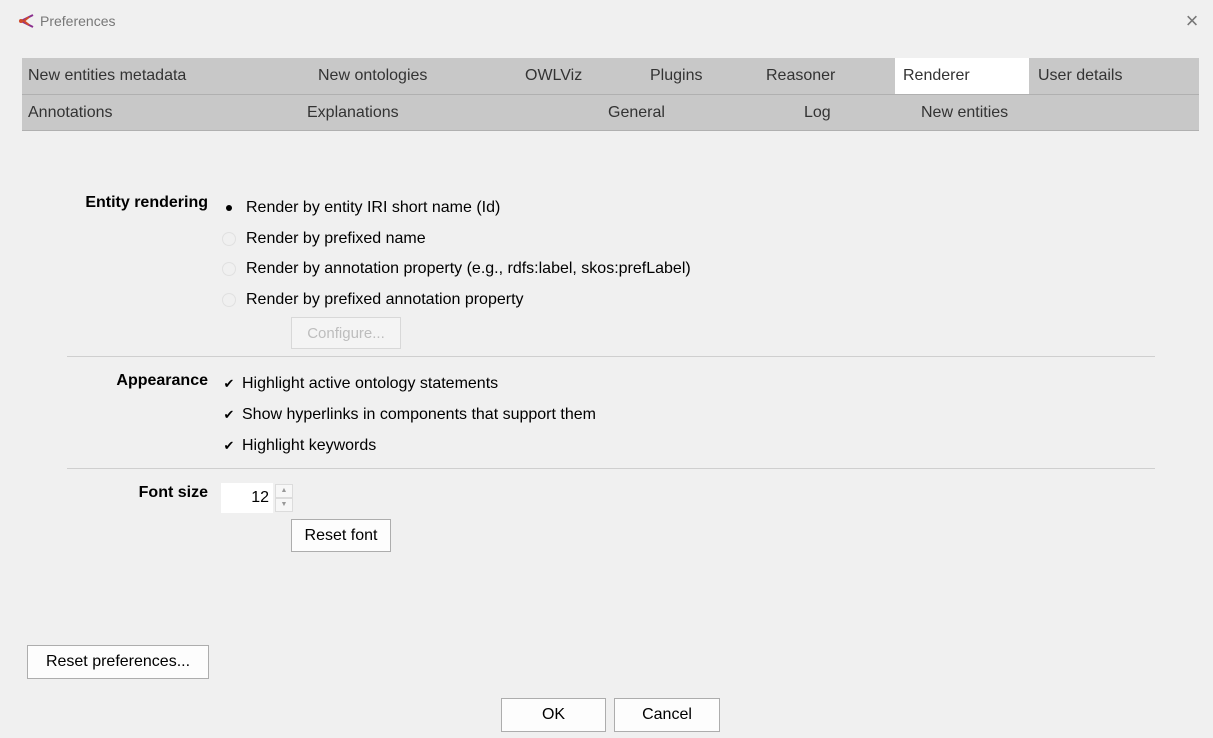  I want to click on tab-reasoner: Reasoner, so click(800, 76).